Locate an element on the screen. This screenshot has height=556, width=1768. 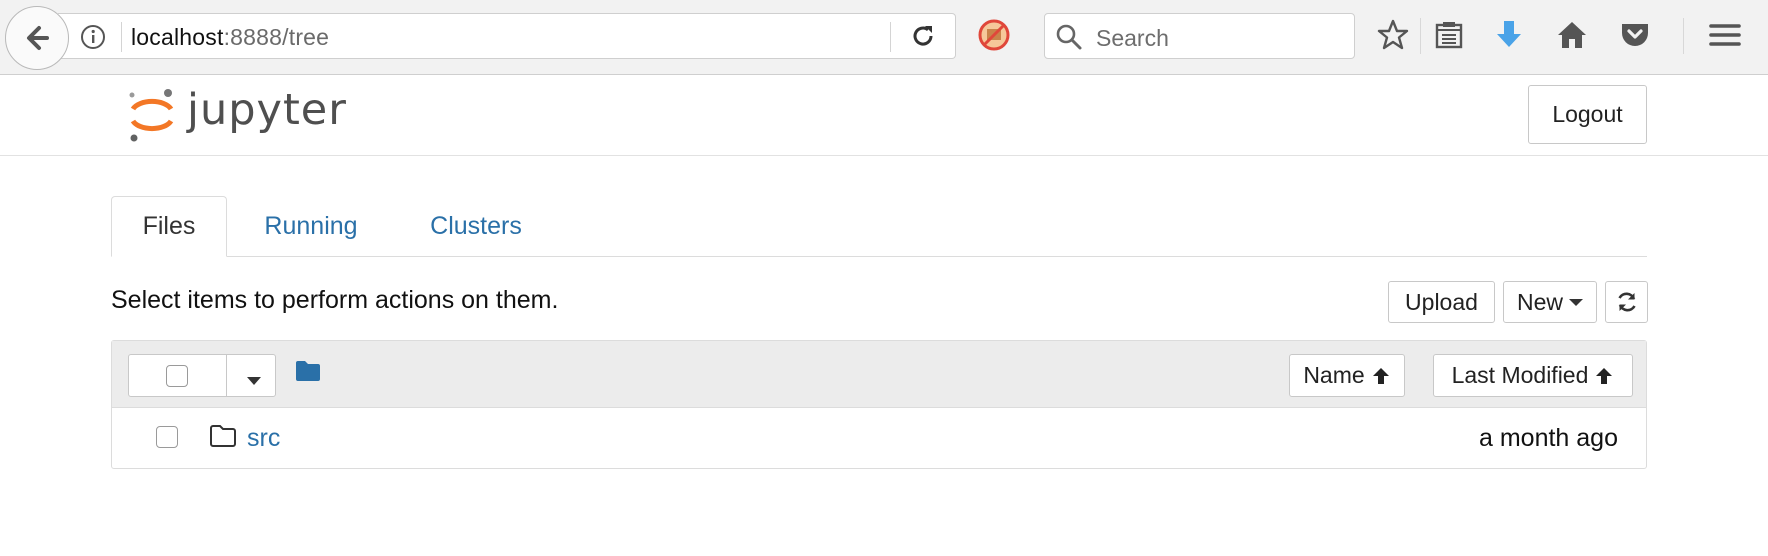
back-button is located at coordinates (37, 38).